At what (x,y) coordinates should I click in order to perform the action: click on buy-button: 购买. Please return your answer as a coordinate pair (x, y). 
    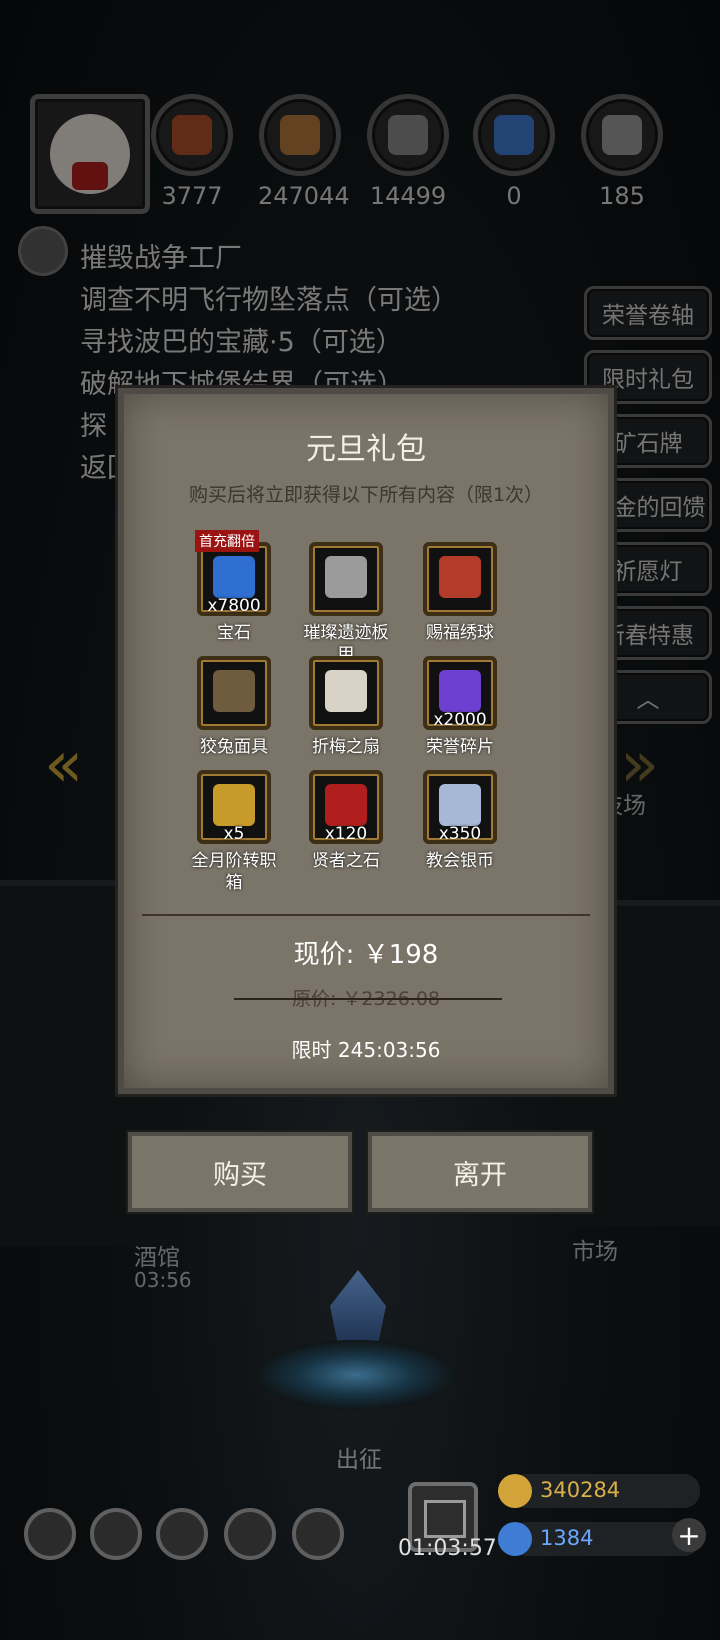
    Looking at the image, I should click on (240, 1172).